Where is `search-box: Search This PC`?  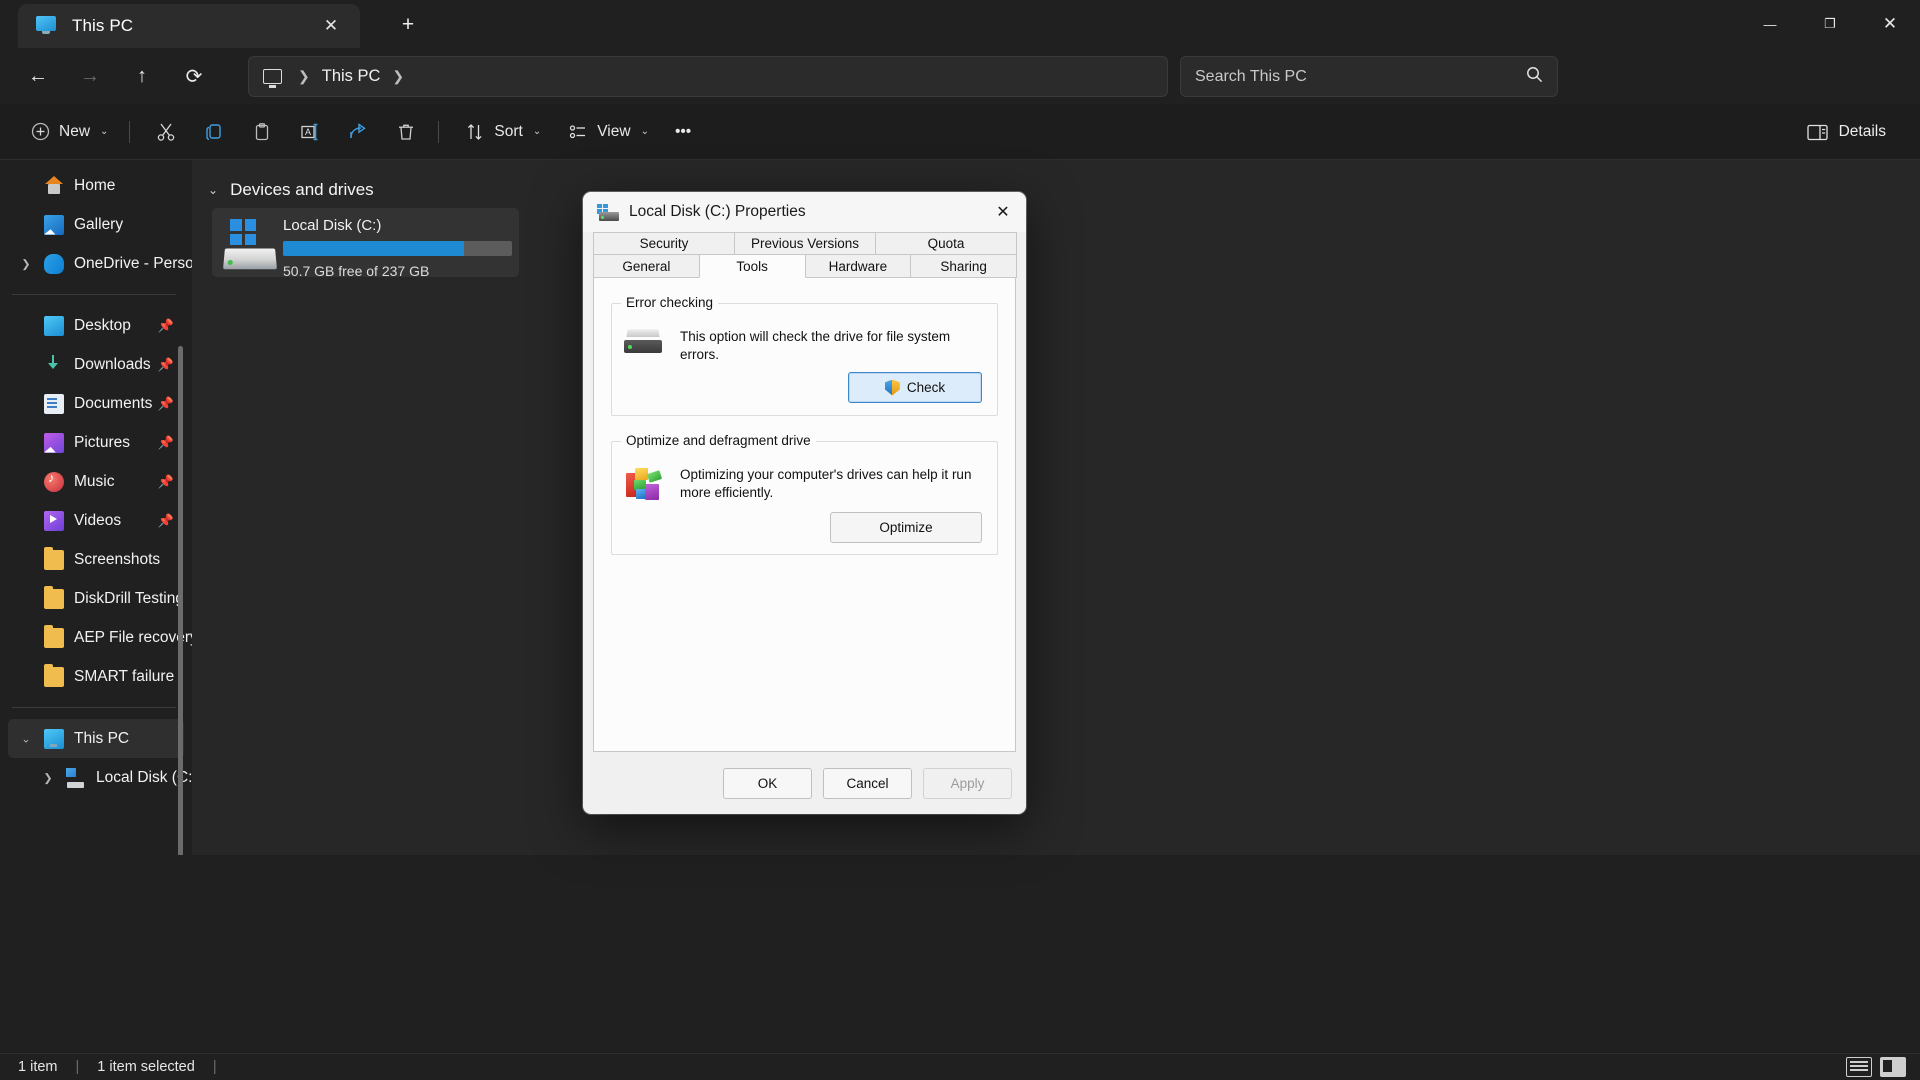 search-box: Search This PC is located at coordinates (1369, 76).